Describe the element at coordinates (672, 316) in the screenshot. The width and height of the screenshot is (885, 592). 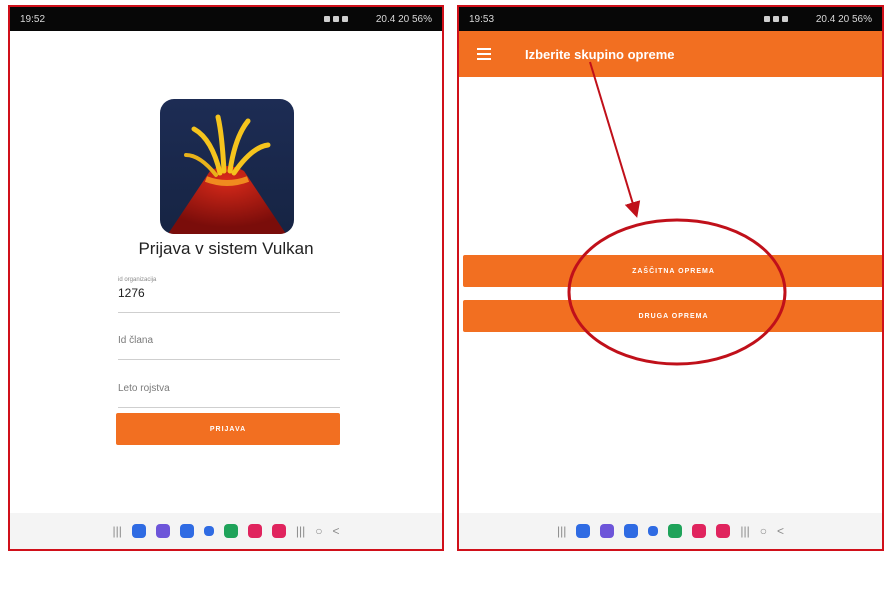
I see `other-equipment-button: DRUGA OPREMA` at that location.